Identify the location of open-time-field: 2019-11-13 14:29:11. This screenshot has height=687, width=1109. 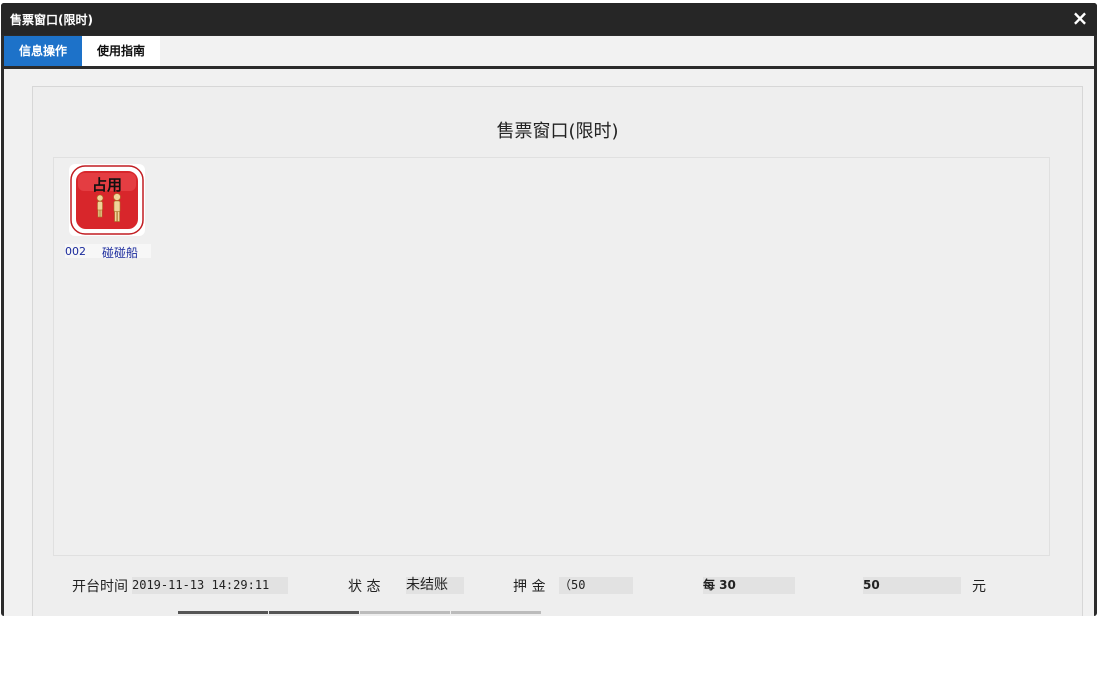
(210, 585).